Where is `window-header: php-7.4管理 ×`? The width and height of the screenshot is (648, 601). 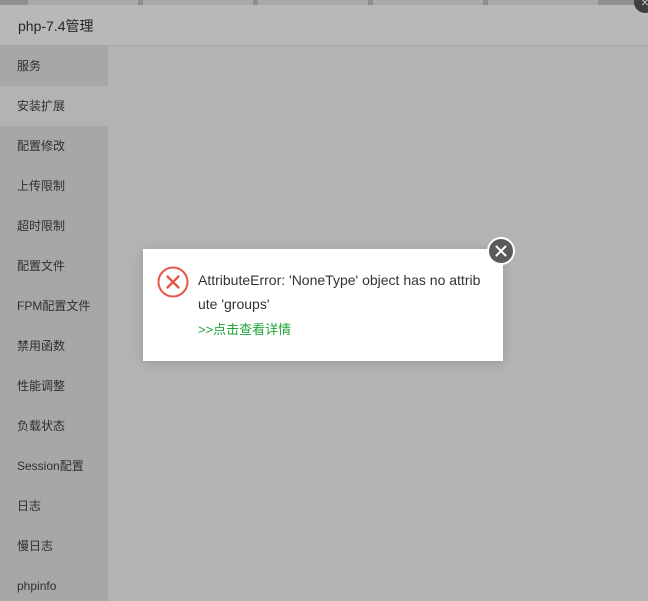 window-header: php-7.4管理 × is located at coordinates (324, 23).